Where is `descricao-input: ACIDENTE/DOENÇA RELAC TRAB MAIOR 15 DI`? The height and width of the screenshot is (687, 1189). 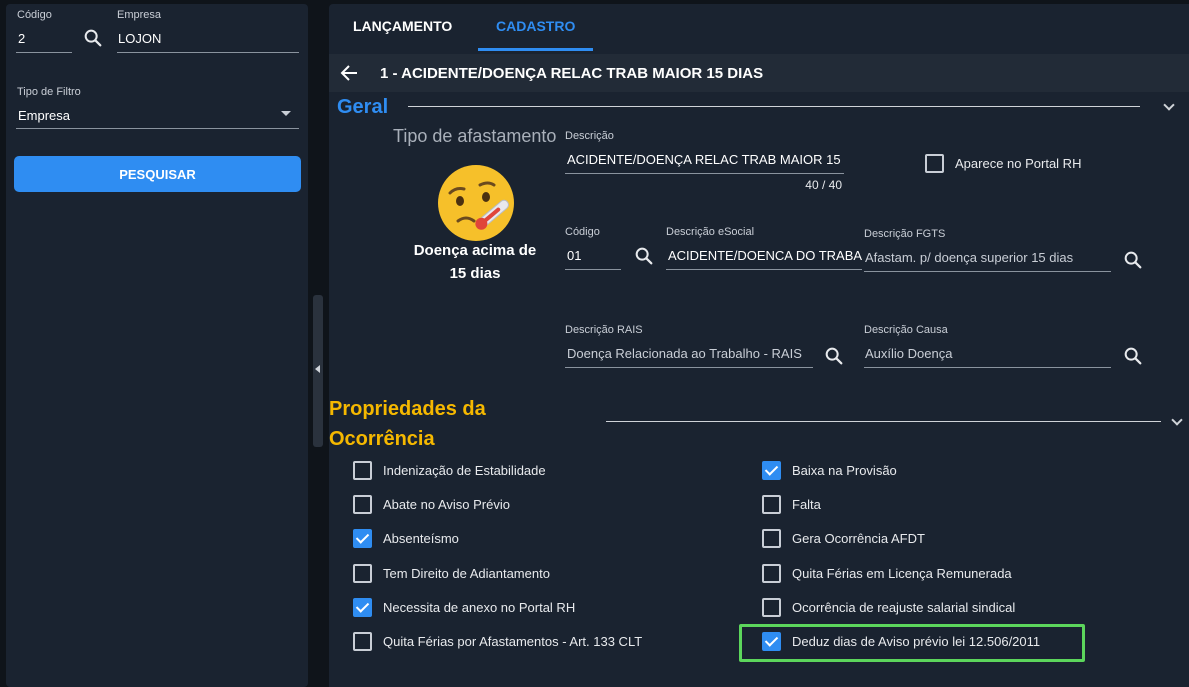 descricao-input: ACIDENTE/DOENÇA RELAC TRAB MAIOR 15 DI is located at coordinates (705, 159).